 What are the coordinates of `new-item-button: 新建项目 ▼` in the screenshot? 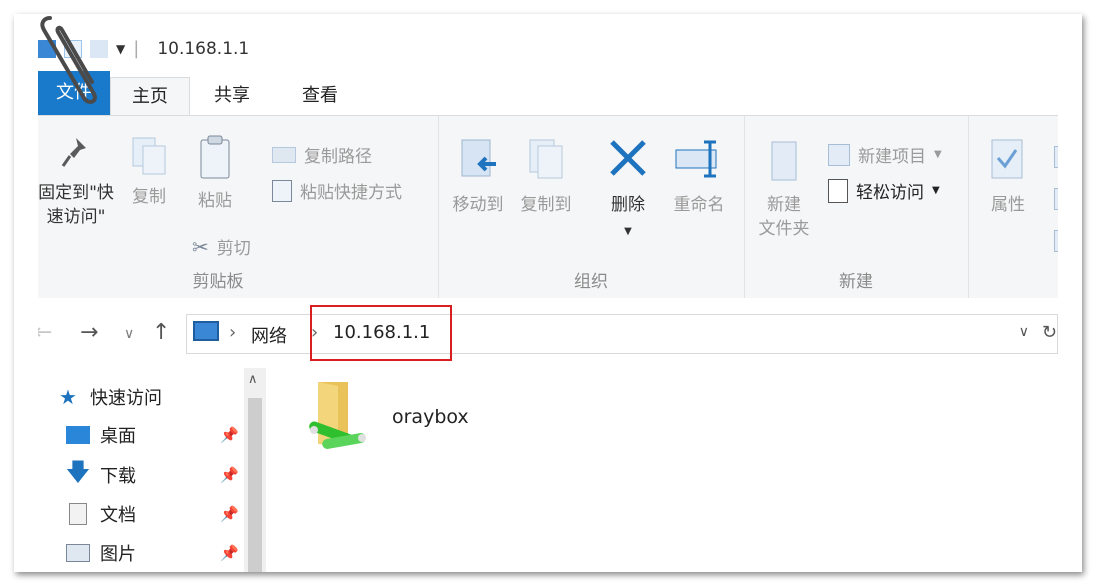 It's located at (885, 154).